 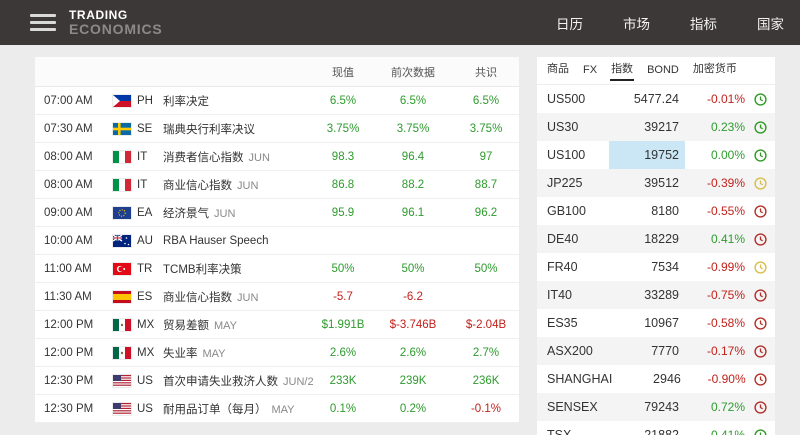 What do you see at coordinates (725, 295) in the screenshot?
I see `market-change-percent: -0.75%` at bounding box center [725, 295].